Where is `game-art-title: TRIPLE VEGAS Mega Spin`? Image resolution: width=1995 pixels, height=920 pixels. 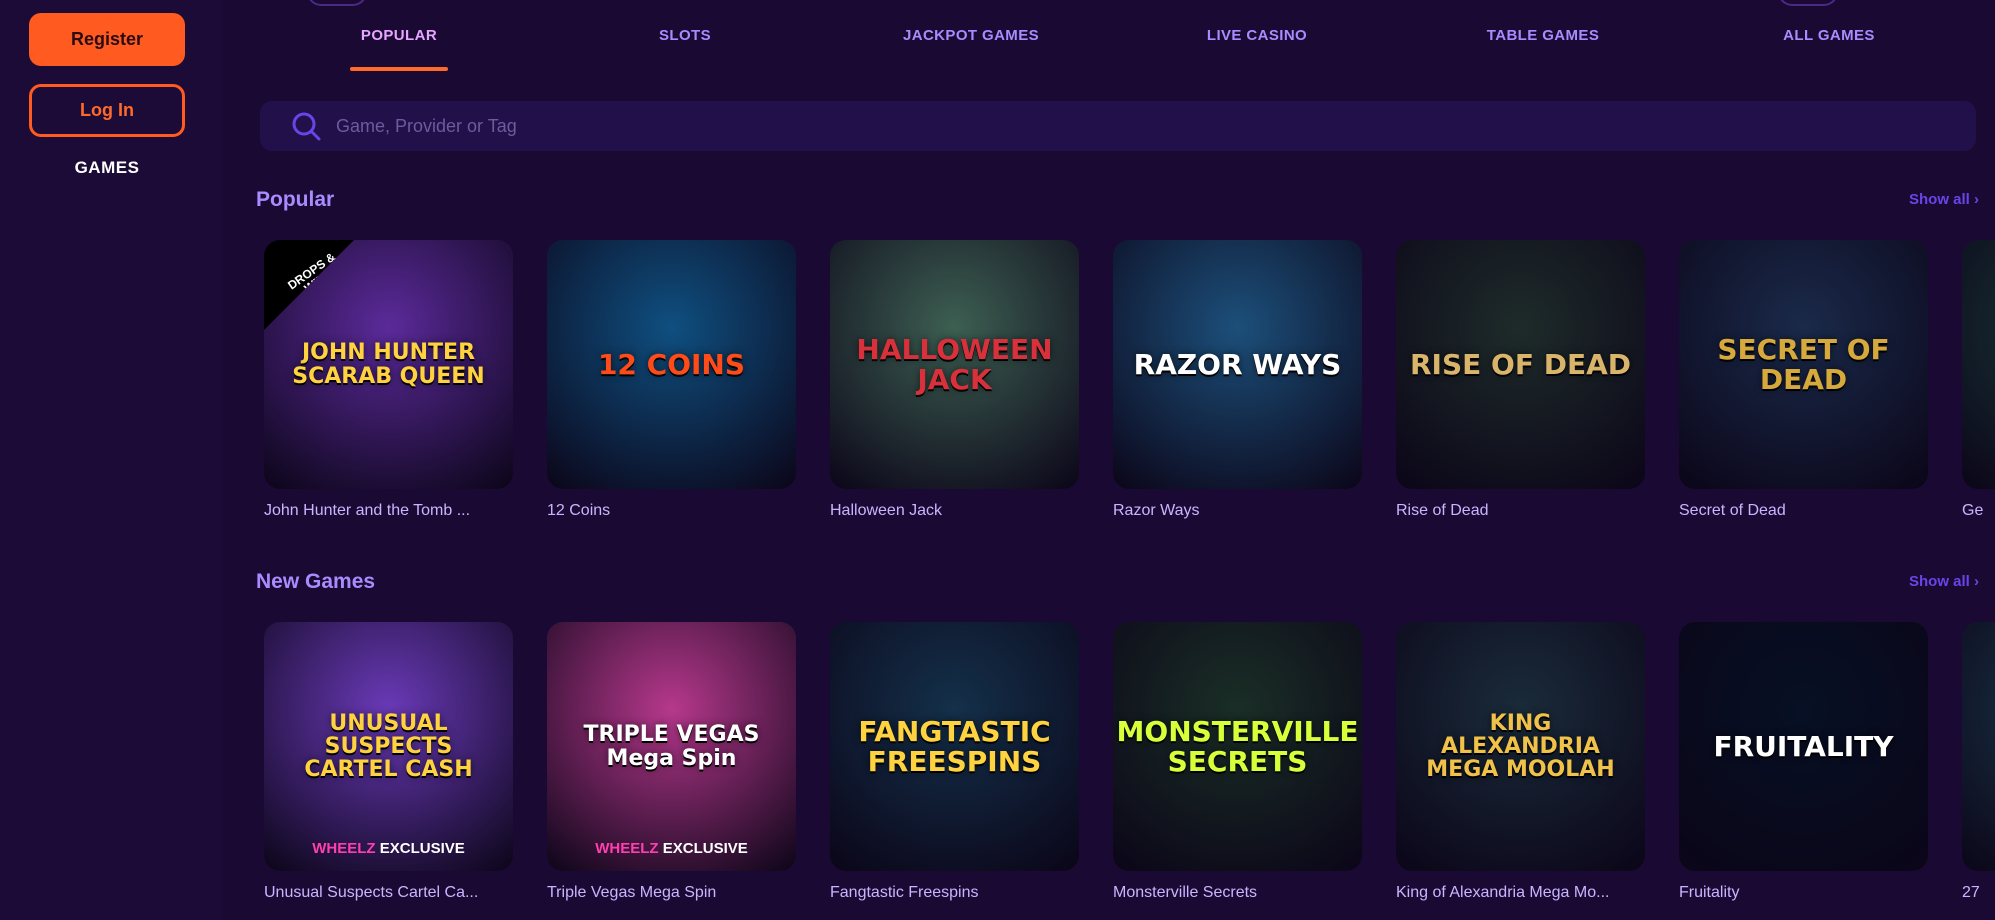
game-art-title: TRIPLE VEGAS Mega Spin is located at coordinates (671, 746).